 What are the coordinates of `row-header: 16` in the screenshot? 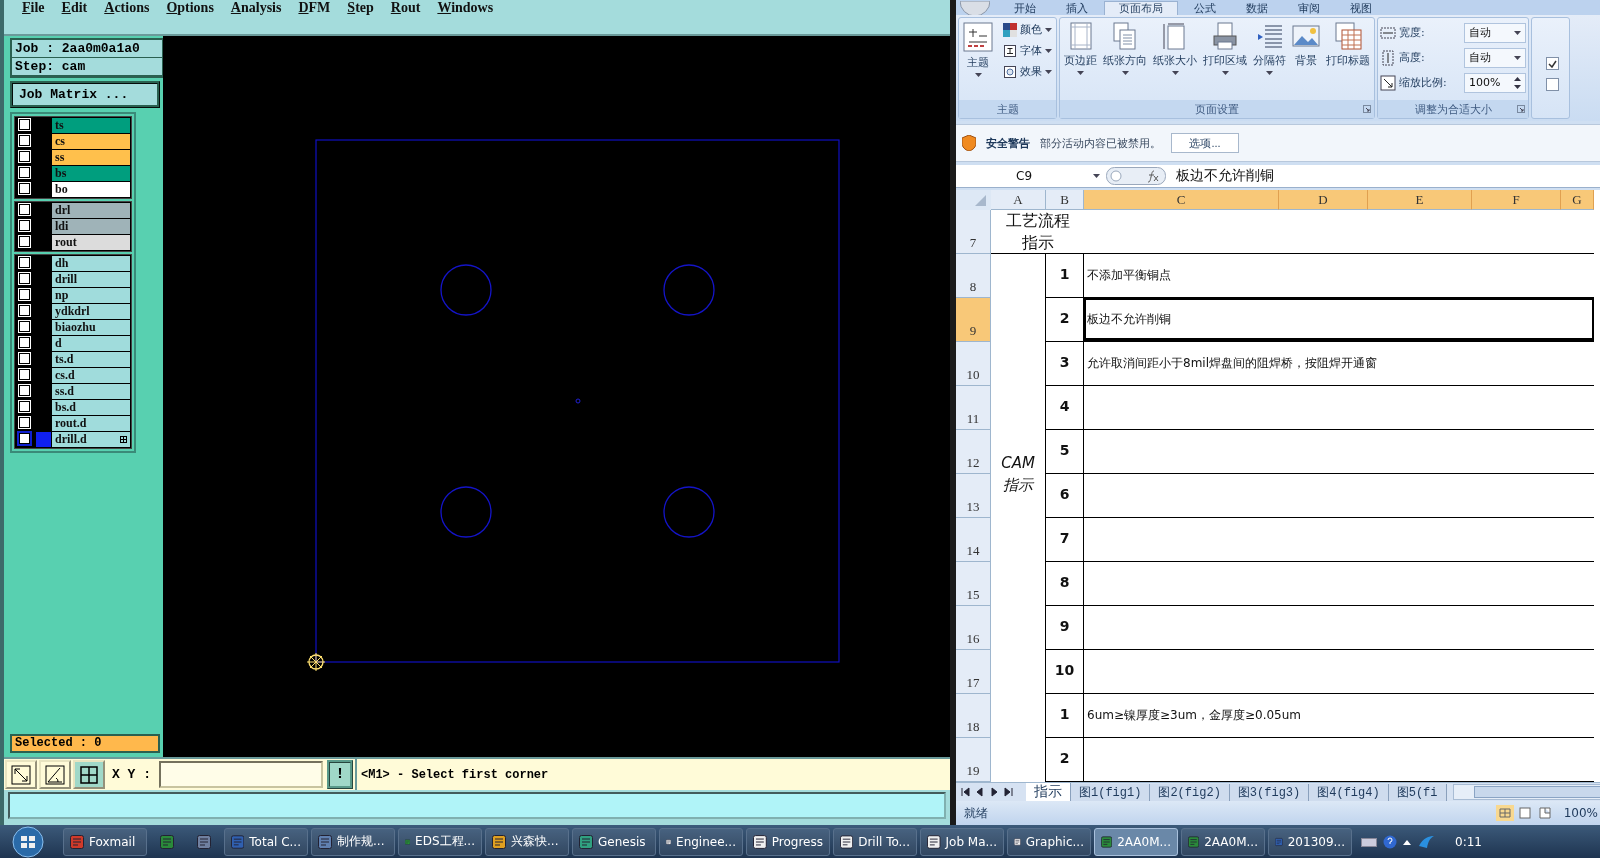 It's located at (973, 628).